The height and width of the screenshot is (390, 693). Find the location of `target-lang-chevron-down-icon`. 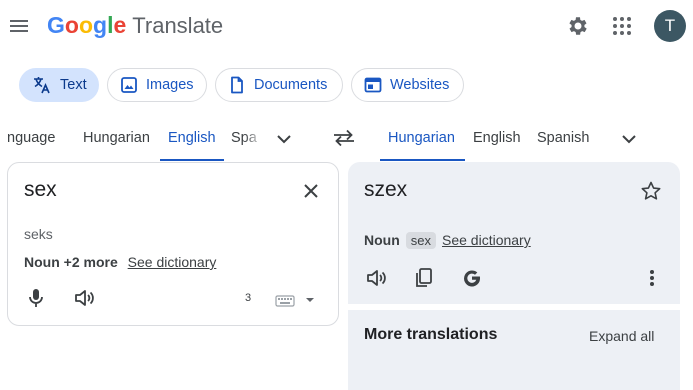

target-lang-chevron-down-icon is located at coordinates (629, 139).